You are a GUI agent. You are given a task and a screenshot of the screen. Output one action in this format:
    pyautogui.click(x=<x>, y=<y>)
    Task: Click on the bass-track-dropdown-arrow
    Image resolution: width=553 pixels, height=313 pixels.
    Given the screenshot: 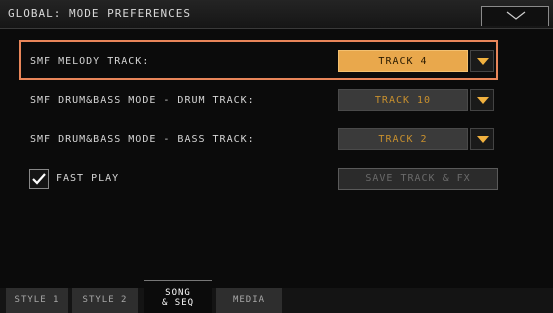 What is the action you would take?
    pyautogui.click(x=482, y=139)
    